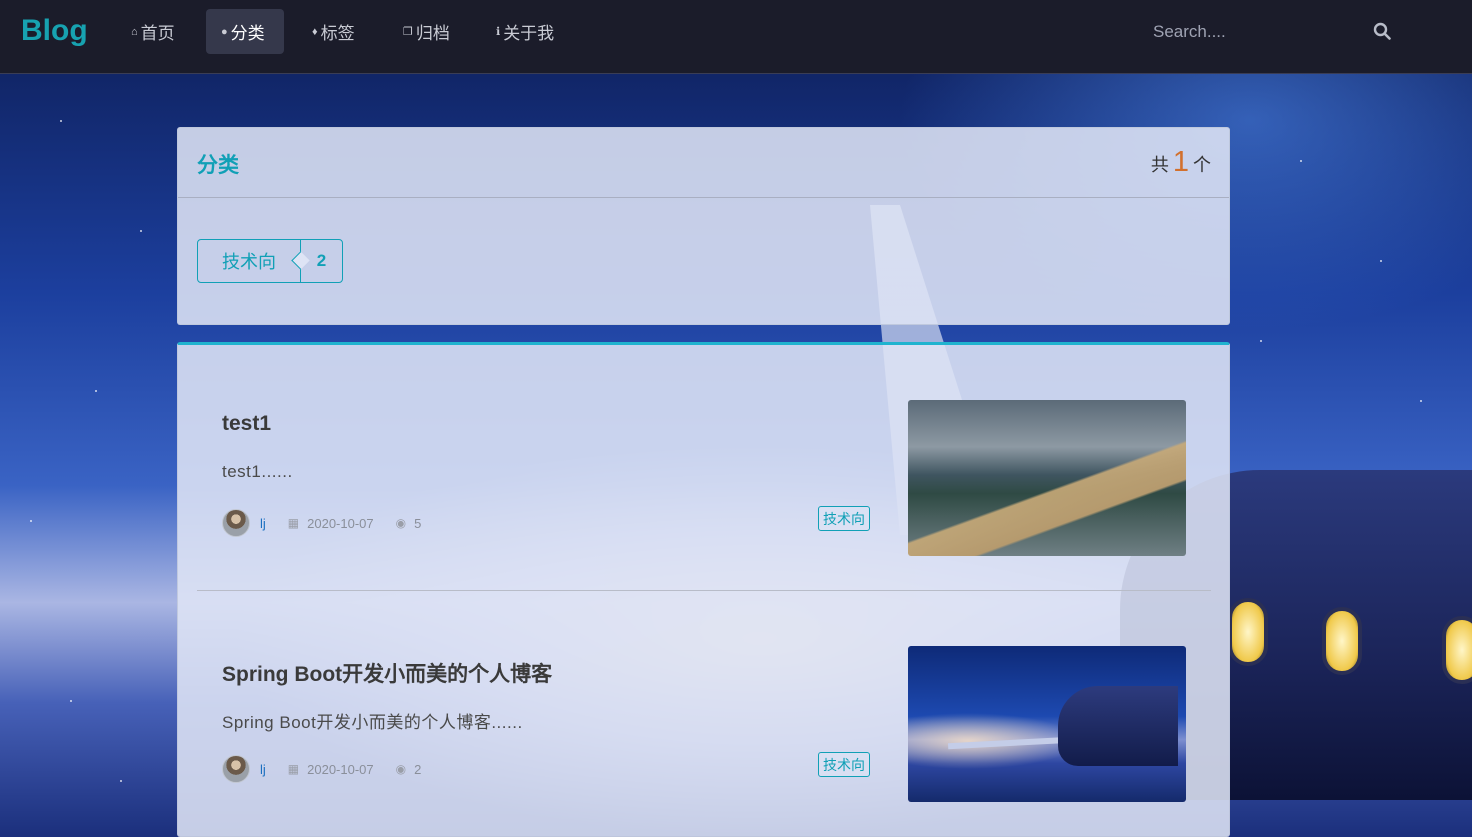 The height and width of the screenshot is (837, 1472). What do you see at coordinates (498, 32) in the screenshot?
I see `info-icon: ℹ` at bounding box center [498, 32].